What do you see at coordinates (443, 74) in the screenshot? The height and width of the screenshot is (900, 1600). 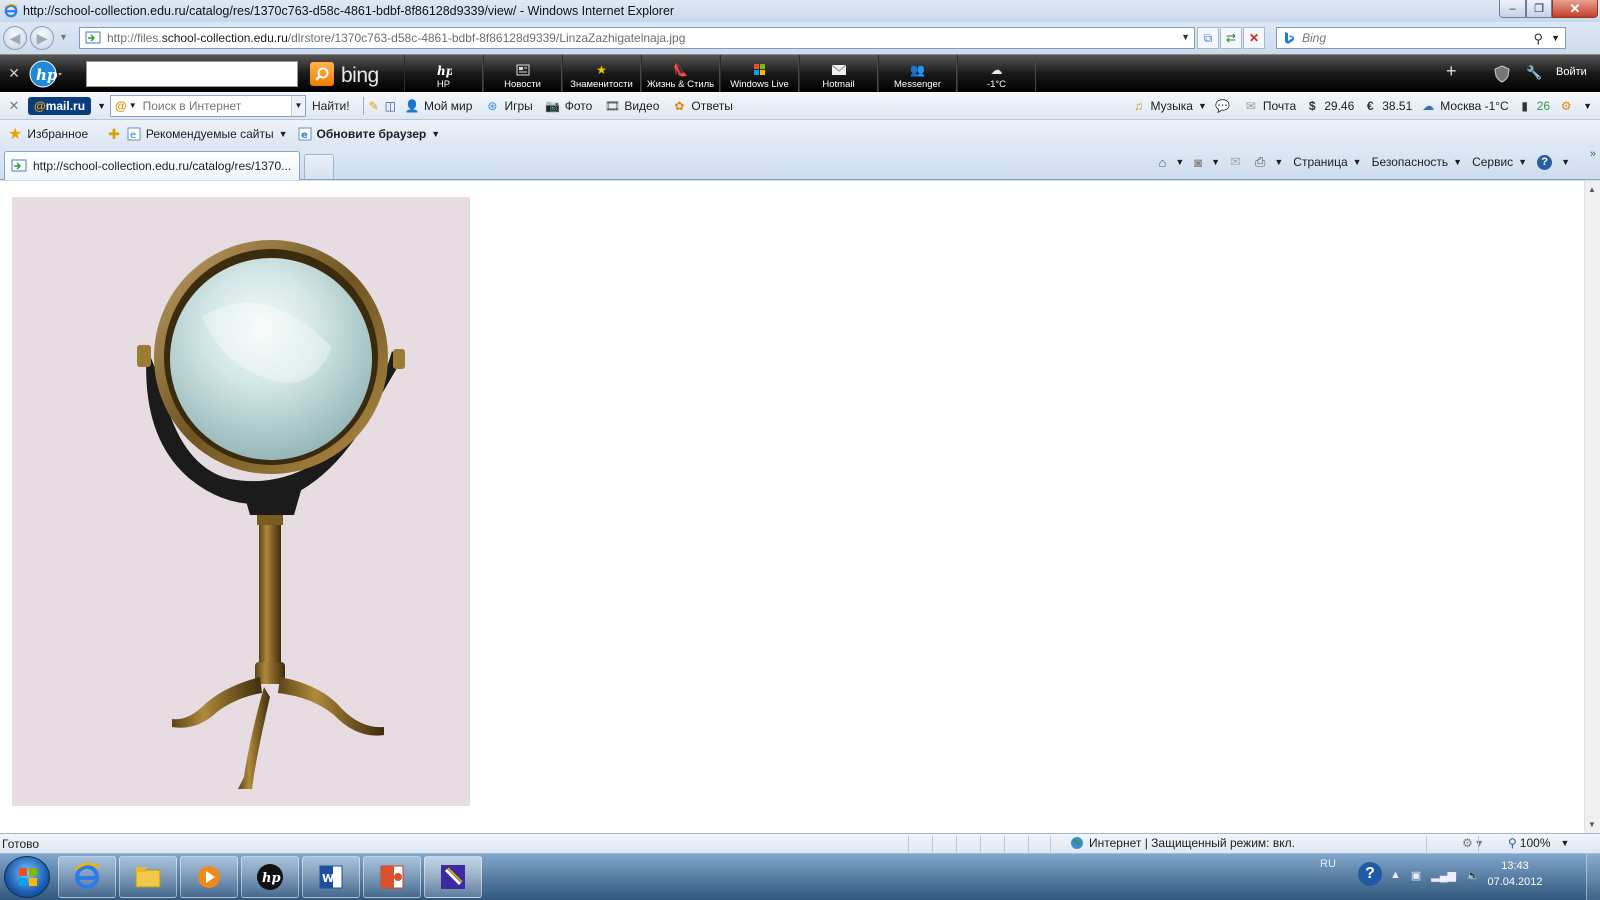 I see `hp-toolbar-item-hp: hpHP` at bounding box center [443, 74].